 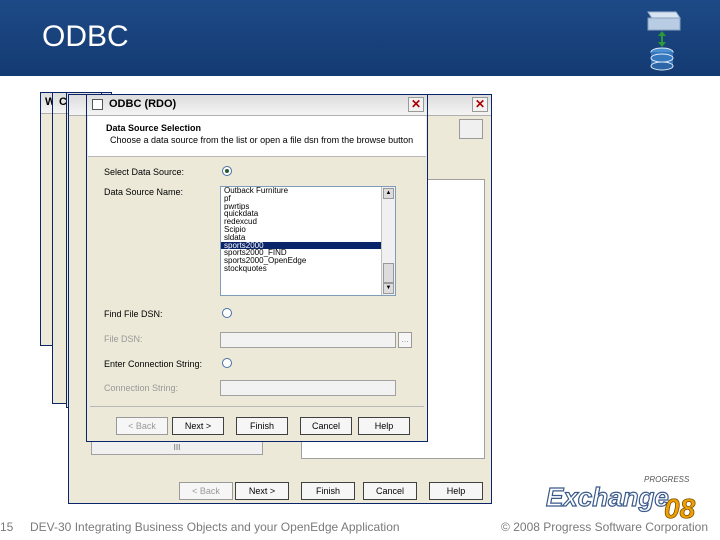 I want to click on database-connection-icon, so click(x=664, y=41).